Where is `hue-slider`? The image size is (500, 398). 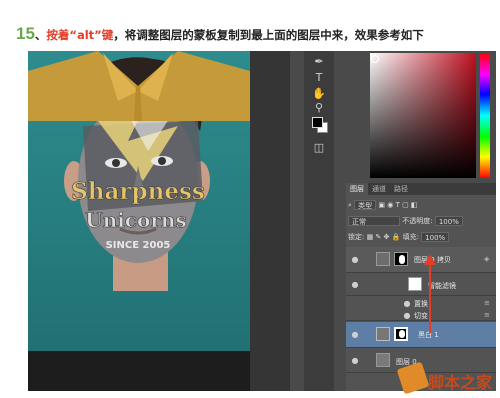
hue-slider is located at coordinates (485, 115).